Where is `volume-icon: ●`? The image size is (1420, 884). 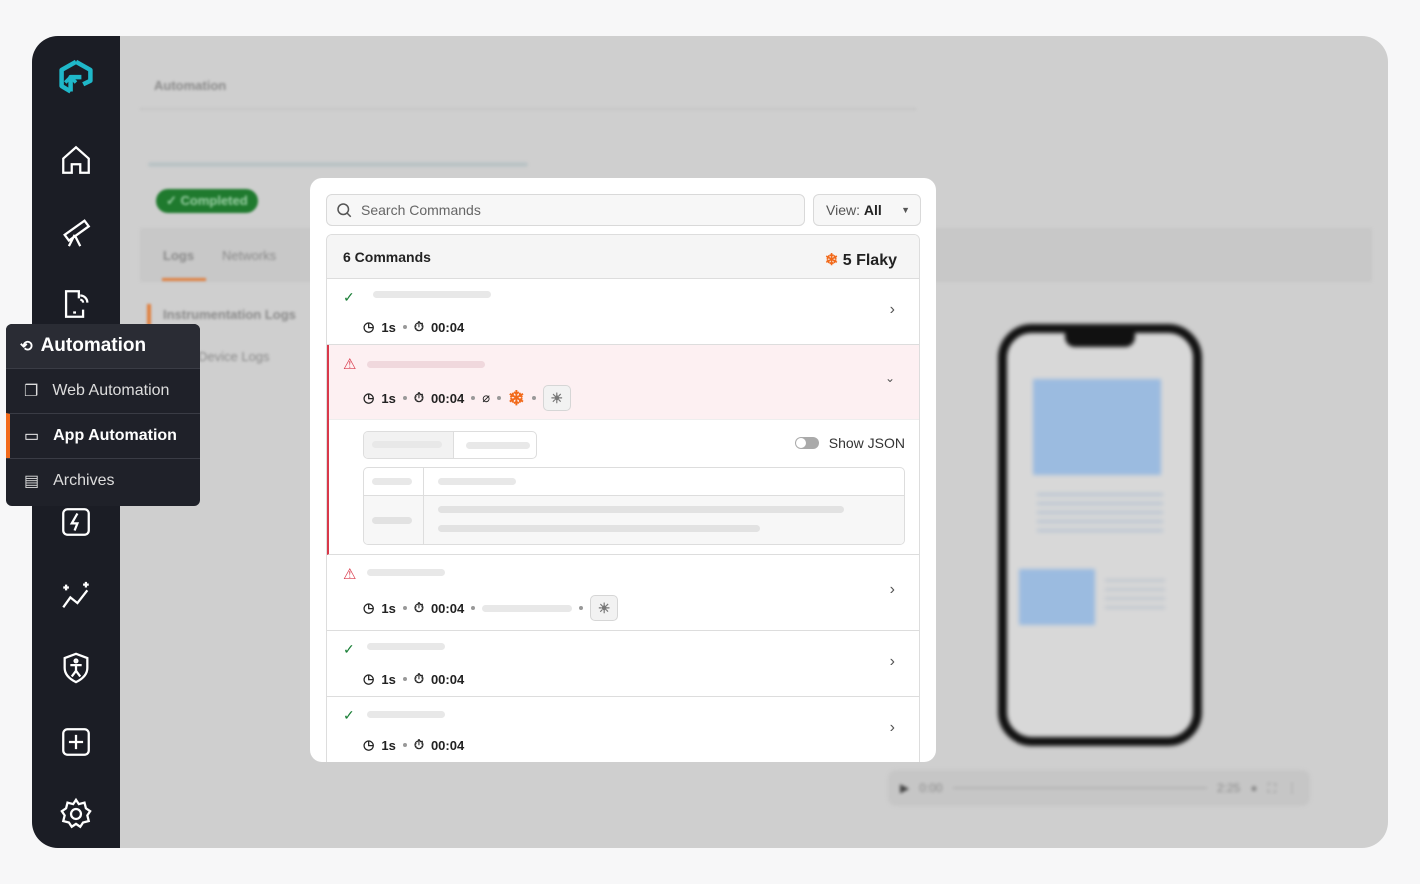 volume-icon: ● is located at coordinates (1253, 788).